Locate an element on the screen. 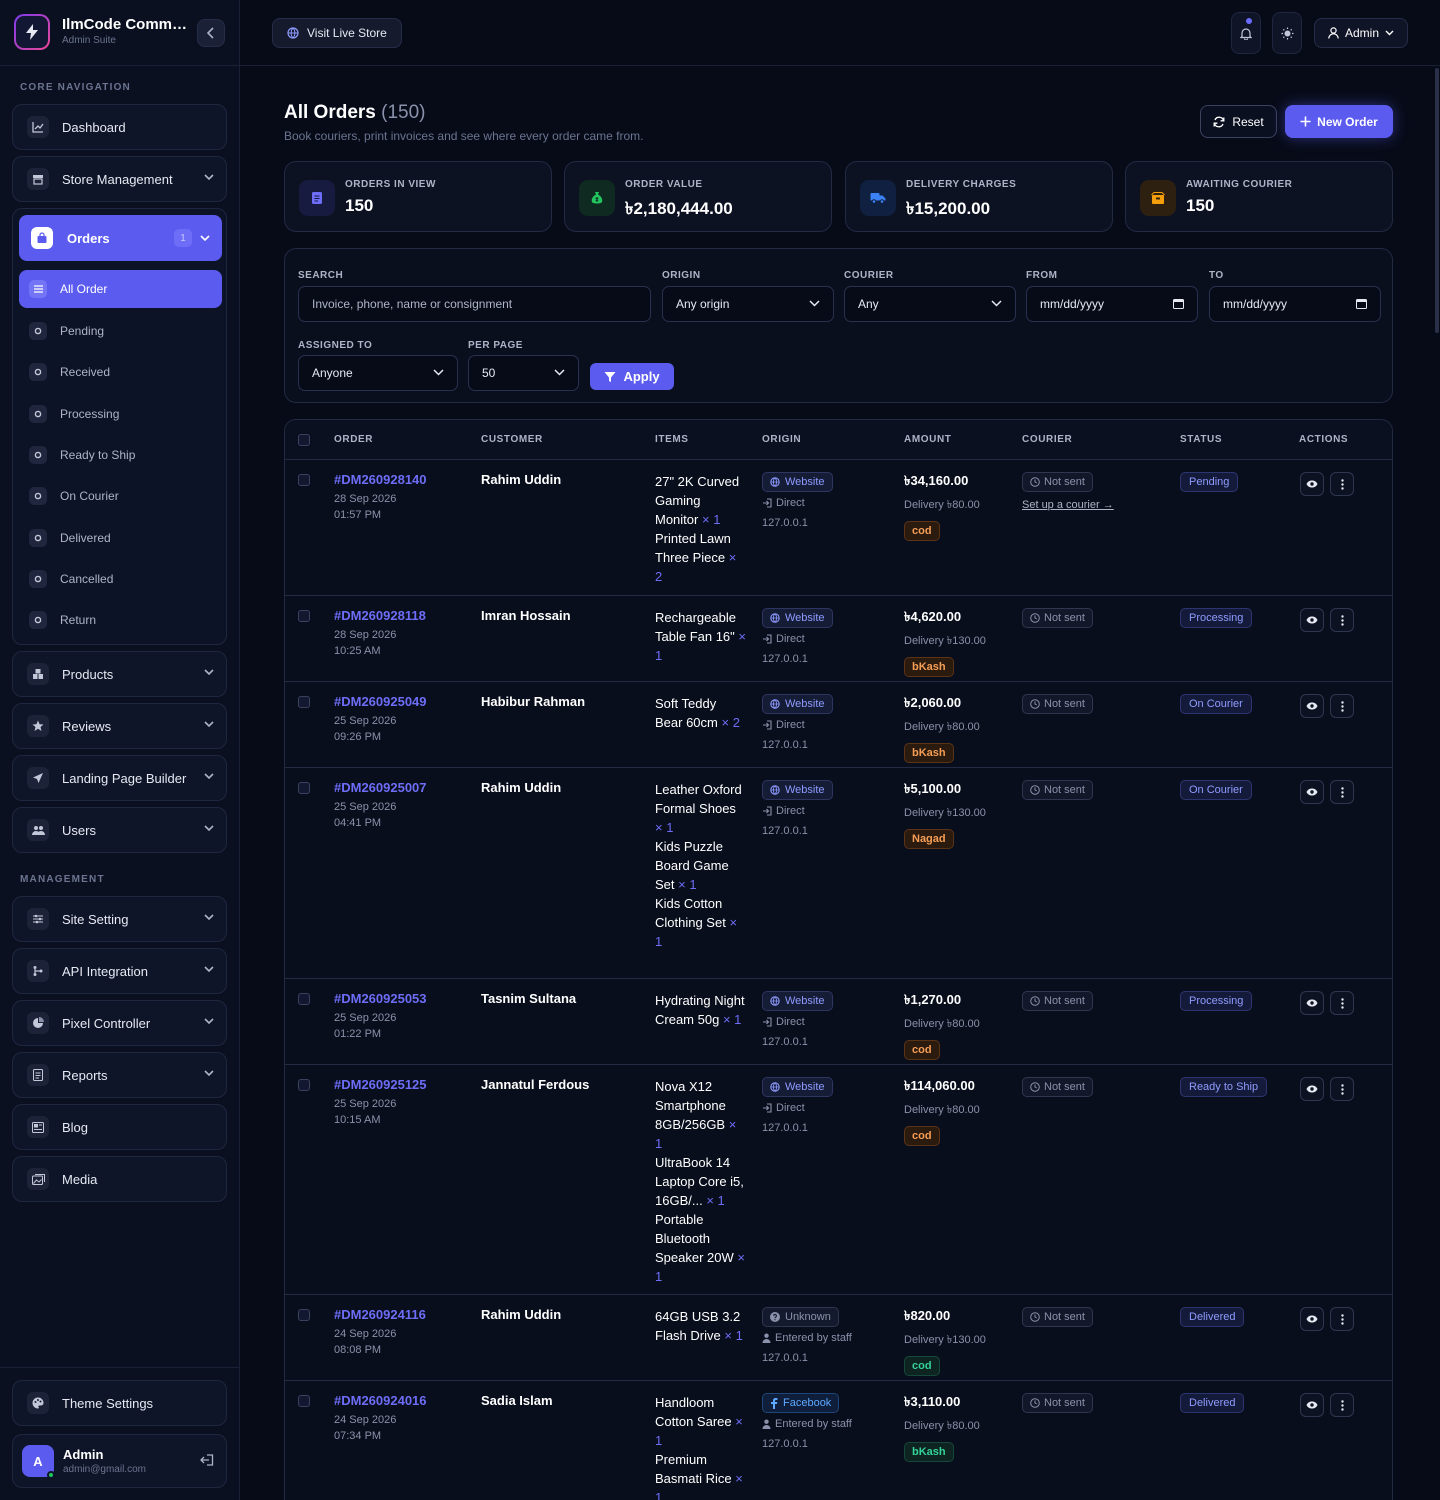 The height and width of the screenshot is (1500, 1440). nav-dashboard: Dashboard is located at coordinates (119, 127).